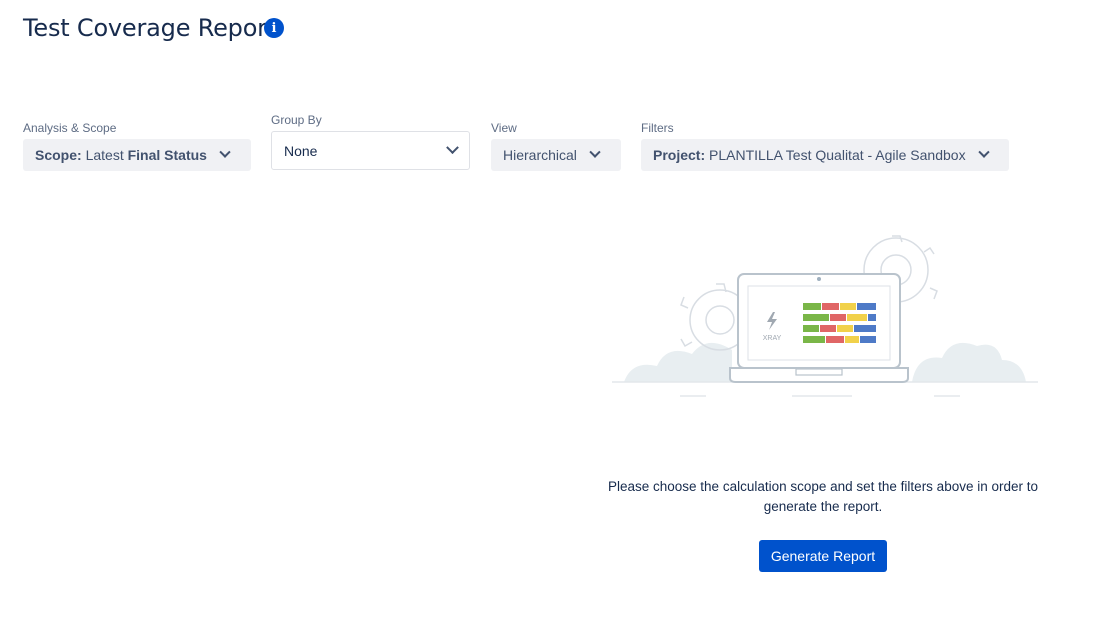  Describe the element at coordinates (370, 150) in the screenshot. I see `group-by-select: None` at that location.